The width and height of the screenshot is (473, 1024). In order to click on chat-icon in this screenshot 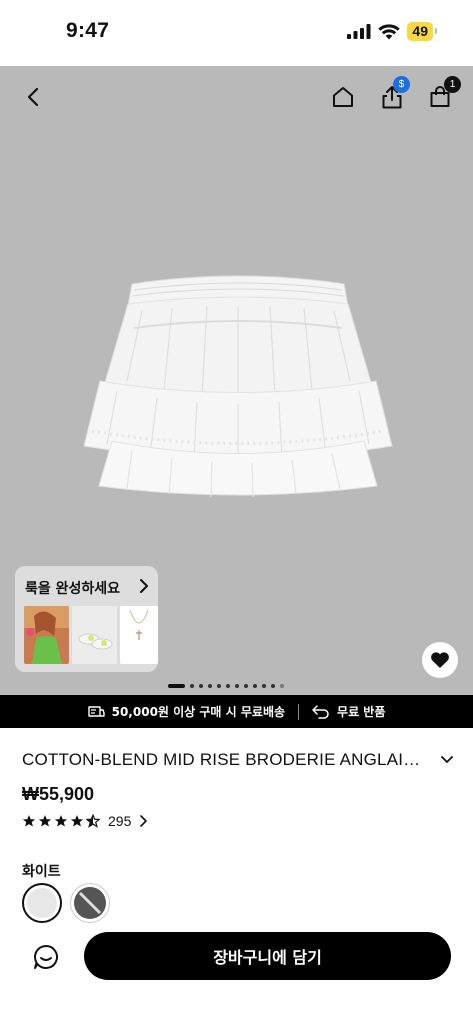, I will do `click(46, 957)`.